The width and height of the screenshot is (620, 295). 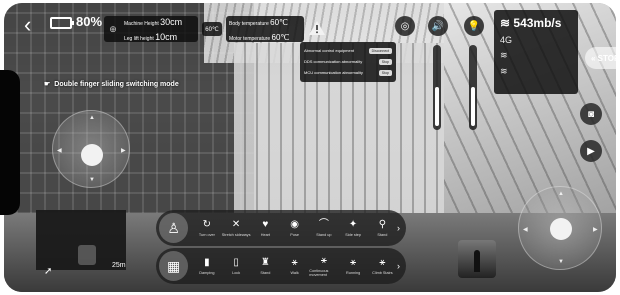 What do you see at coordinates (353, 273) in the screenshot?
I see `gait-label: Running` at bounding box center [353, 273].